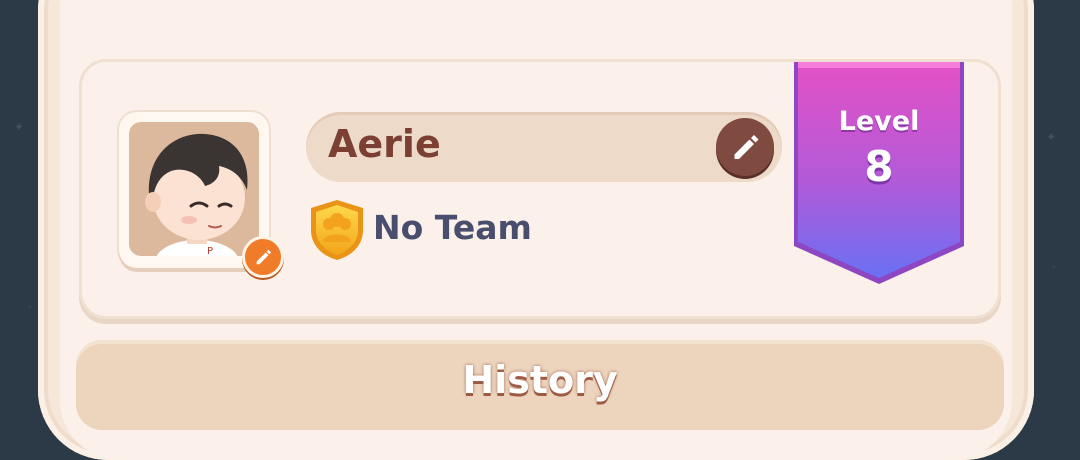 Image resolution: width=1080 pixels, height=460 pixels. What do you see at coordinates (210, 251) in the screenshot?
I see `svg-text: P` at bounding box center [210, 251].